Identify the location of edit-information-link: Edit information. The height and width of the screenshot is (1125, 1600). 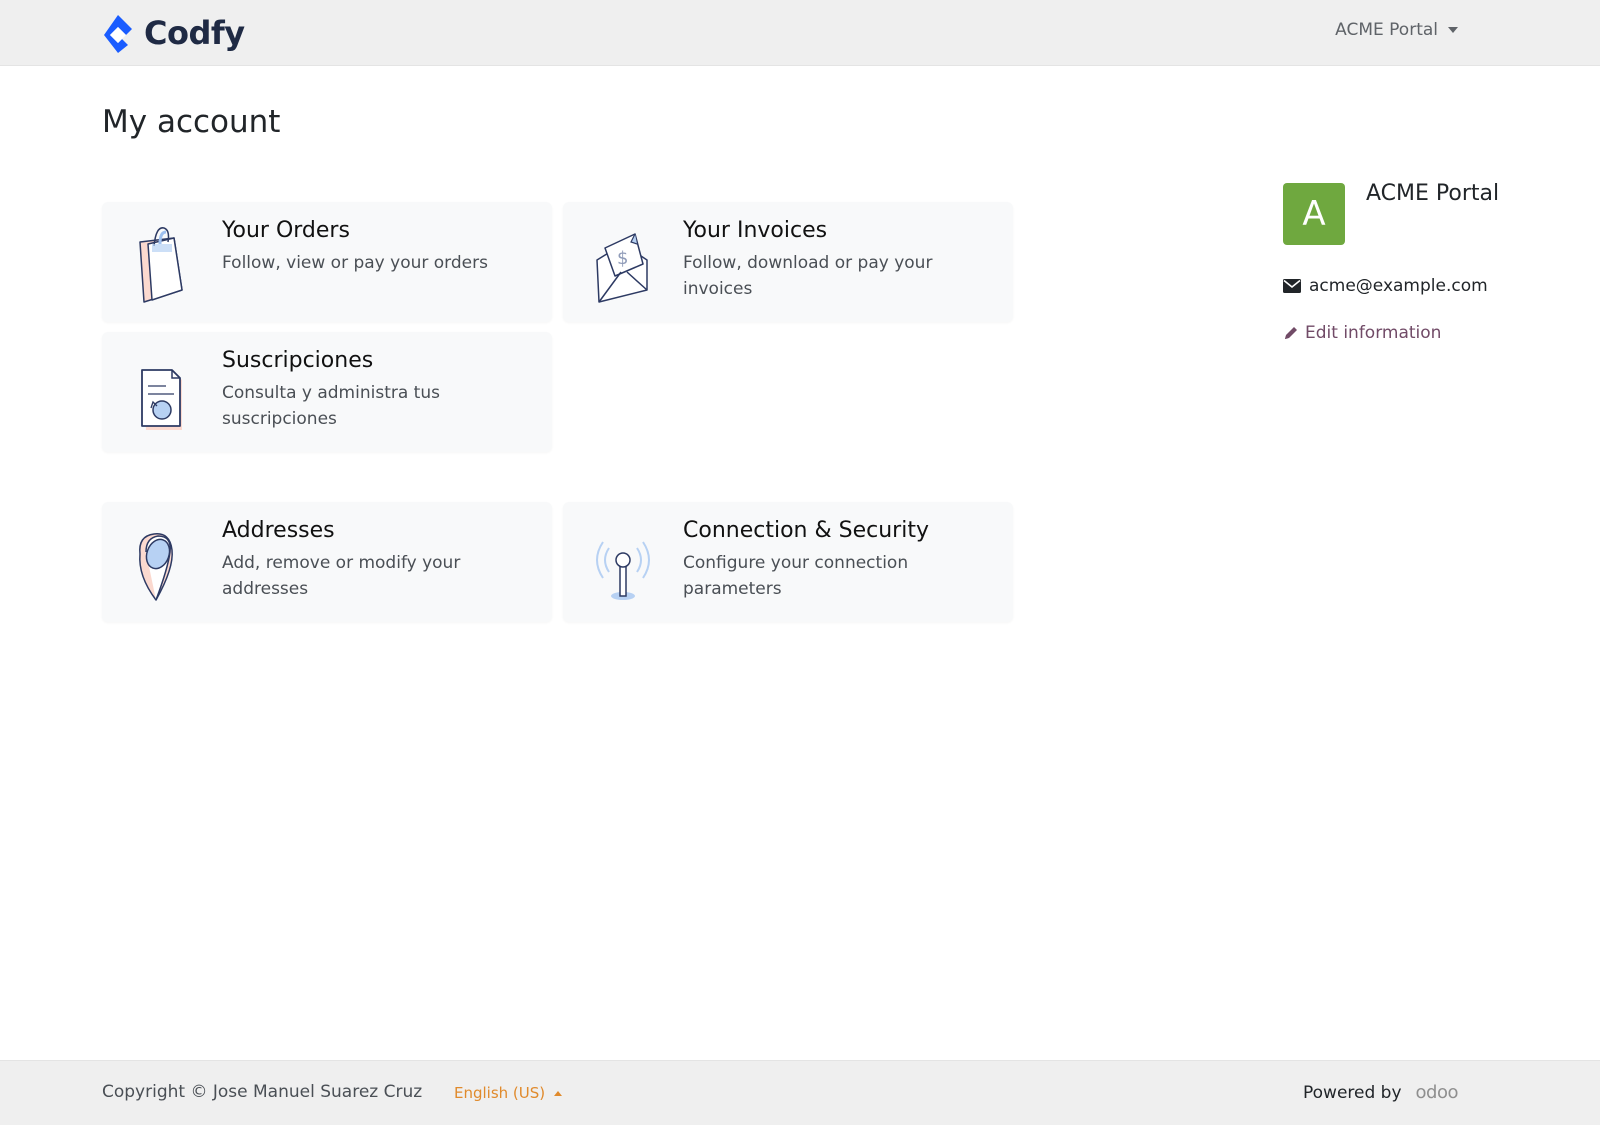
(1362, 333).